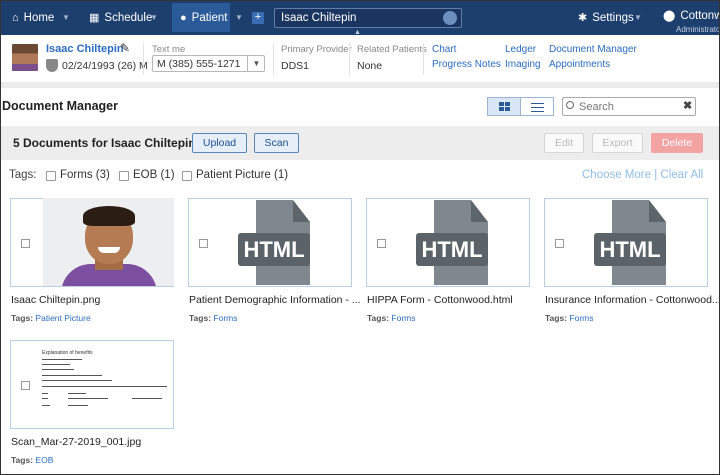  I want to click on document-name: HIPPA Form - Cottonwood.html, so click(440, 300).